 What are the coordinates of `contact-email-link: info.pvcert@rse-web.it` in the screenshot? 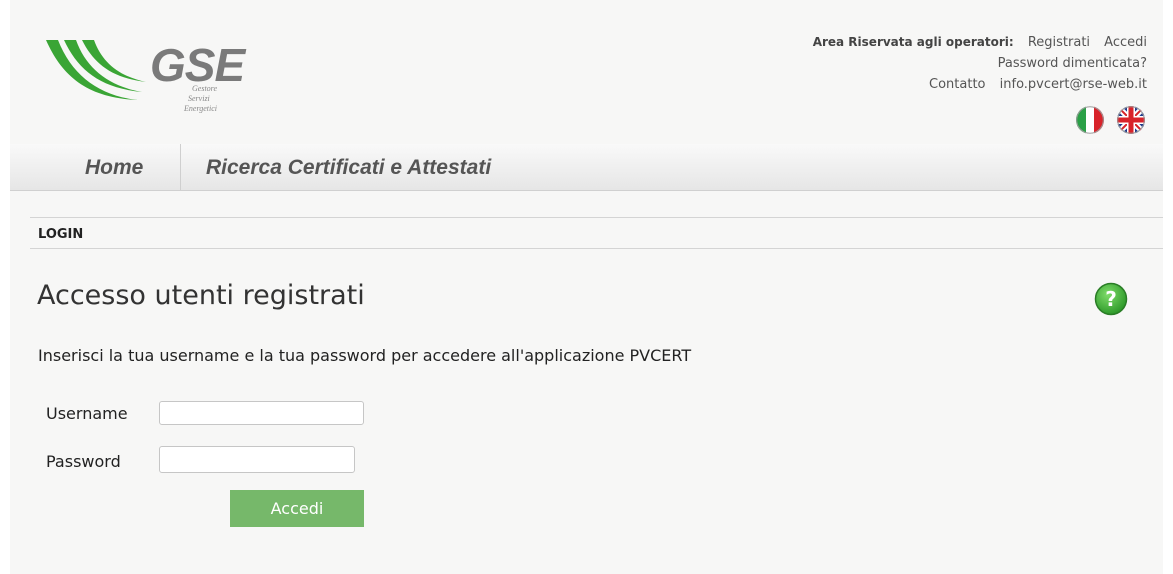 It's located at (1073, 84).